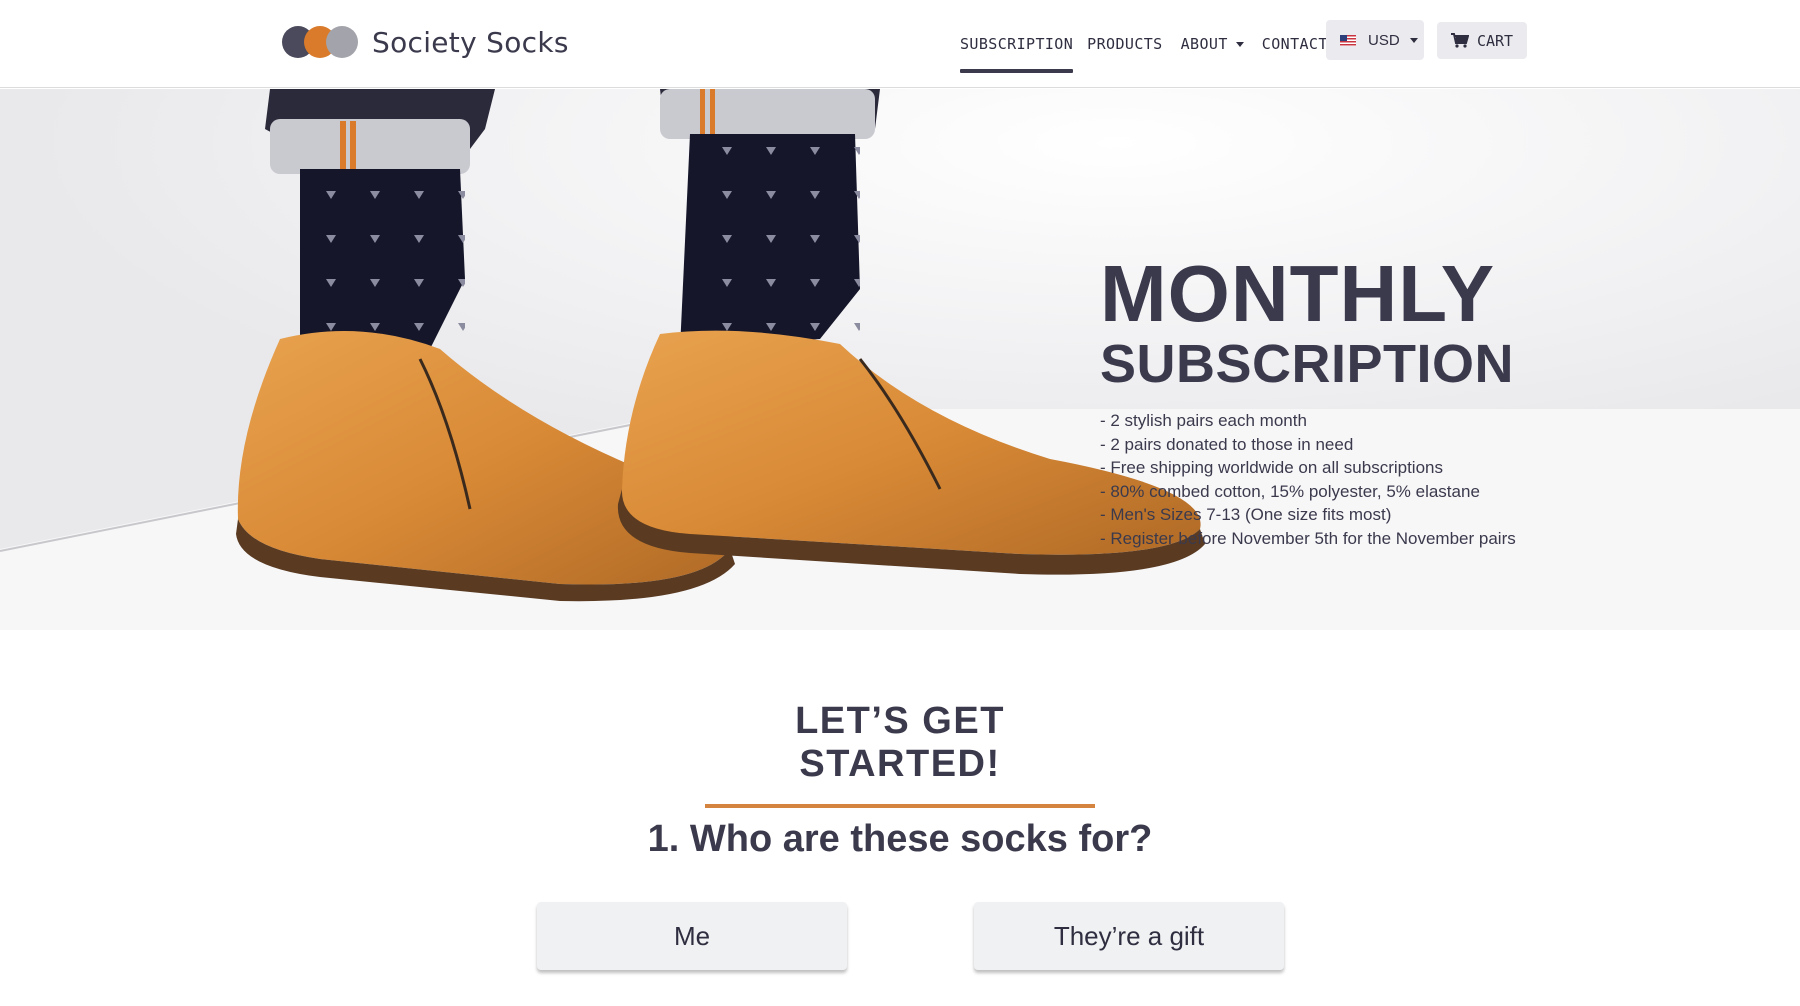  Describe the element at coordinates (1307, 364) in the screenshot. I see `hero-title-line2: SUBSCRIPTION` at that location.